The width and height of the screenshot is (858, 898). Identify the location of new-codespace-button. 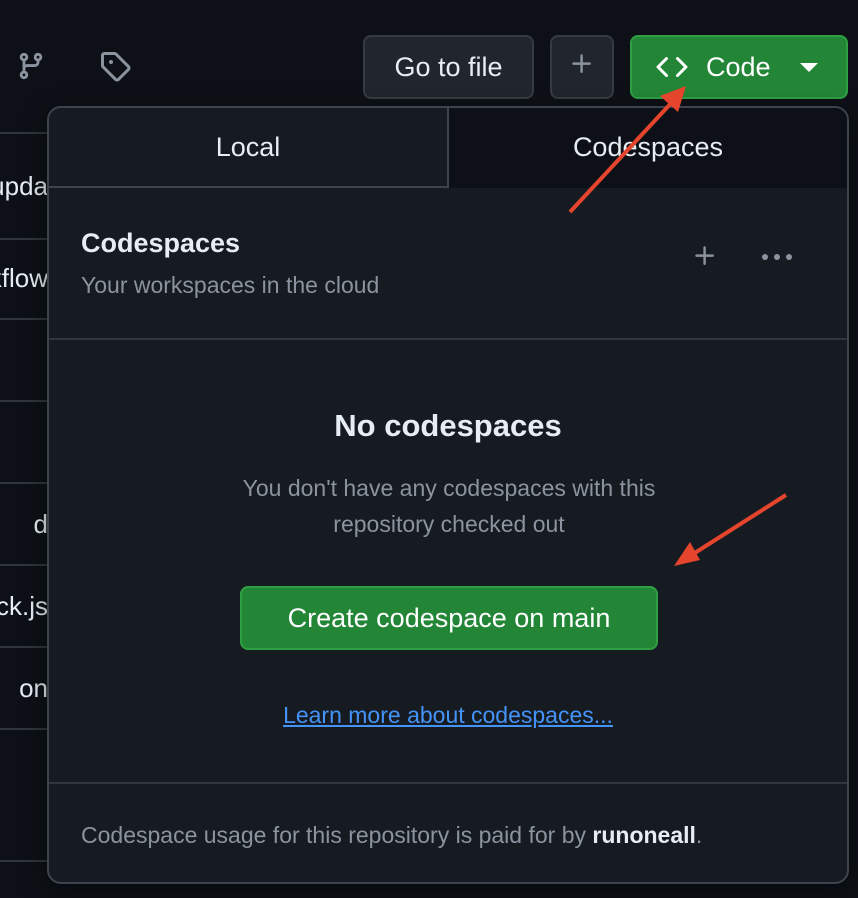
(705, 258).